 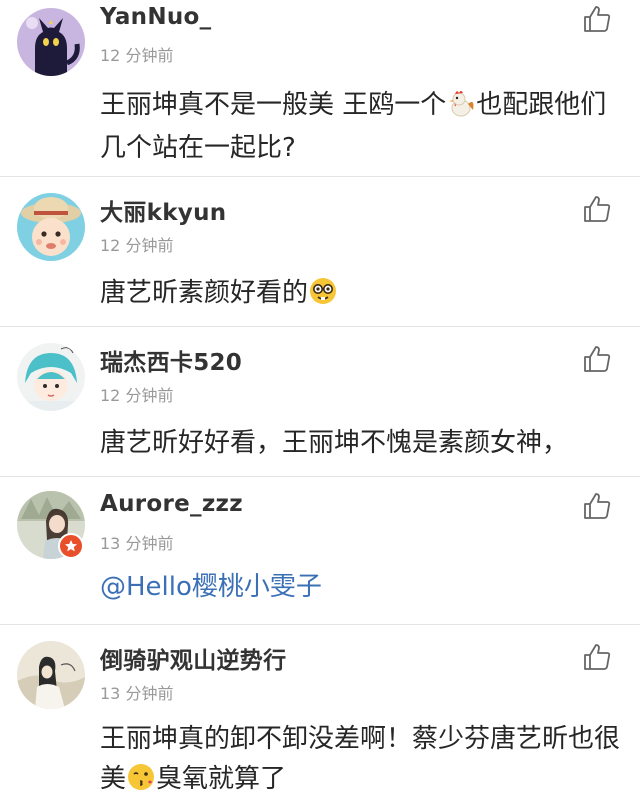 What do you see at coordinates (193, 658) in the screenshot?
I see `username: 倒骑驴观山逆势行` at bounding box center [193, 658].